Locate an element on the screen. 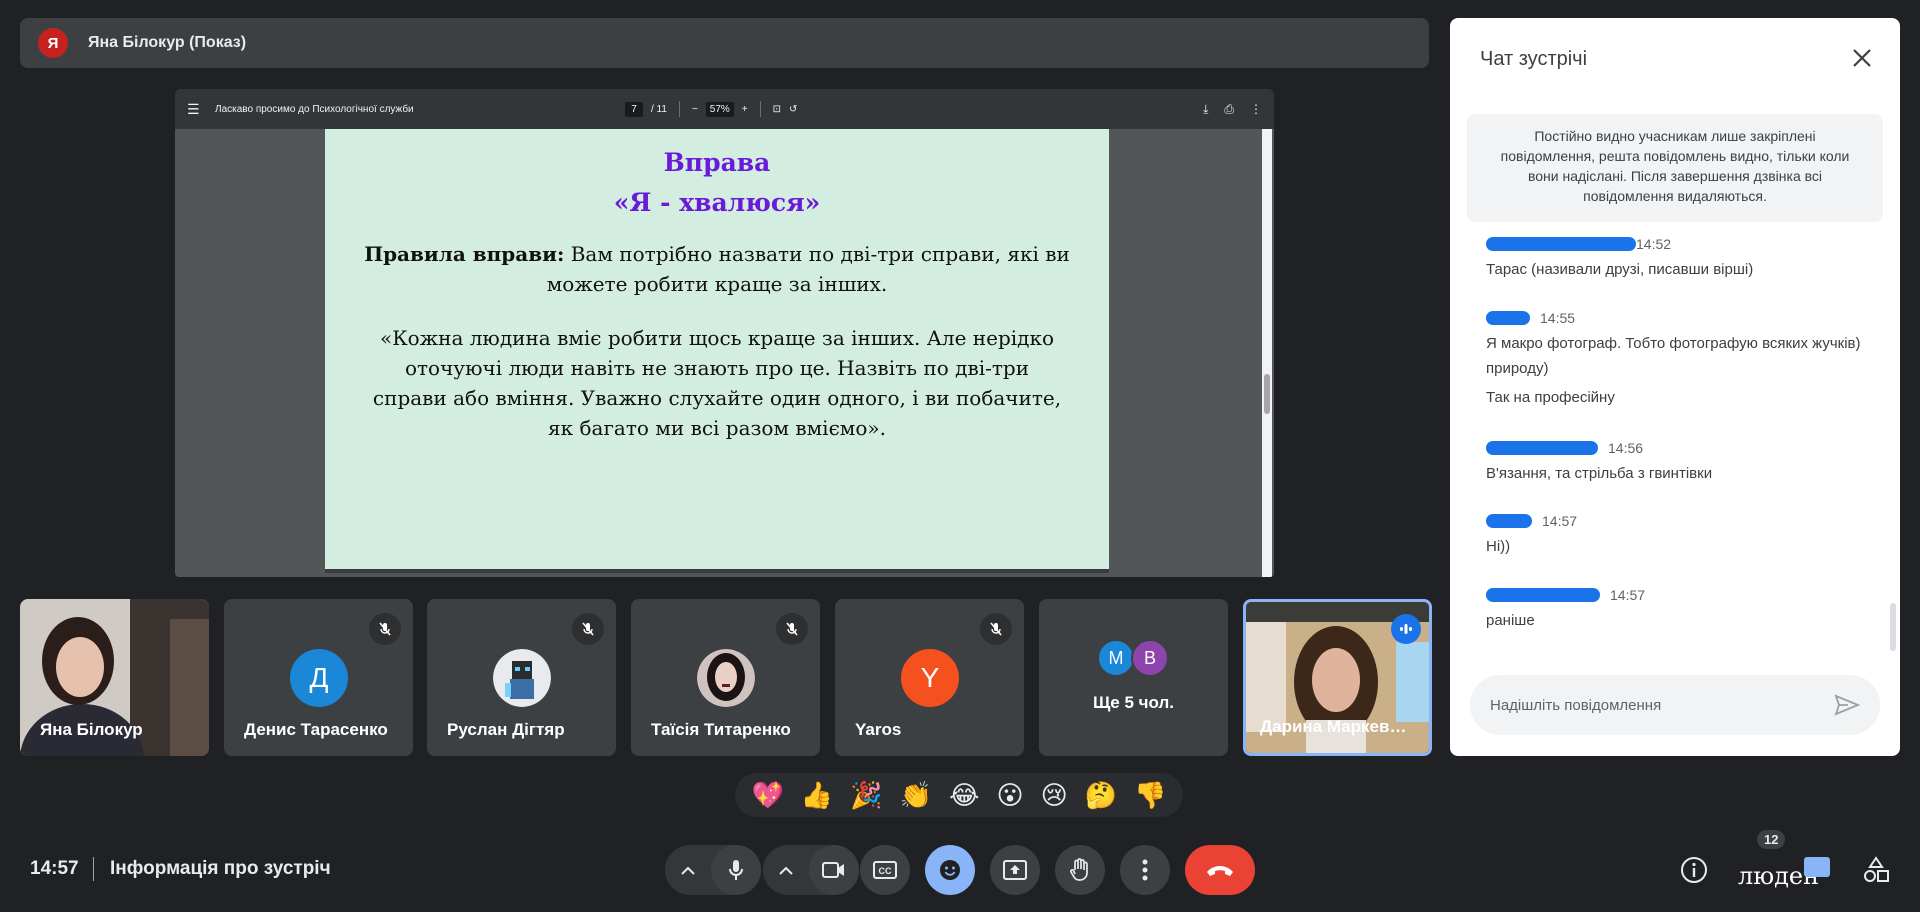 The image size is (1920, 912). more-vert-icon is located at coordinates (1145, 870).